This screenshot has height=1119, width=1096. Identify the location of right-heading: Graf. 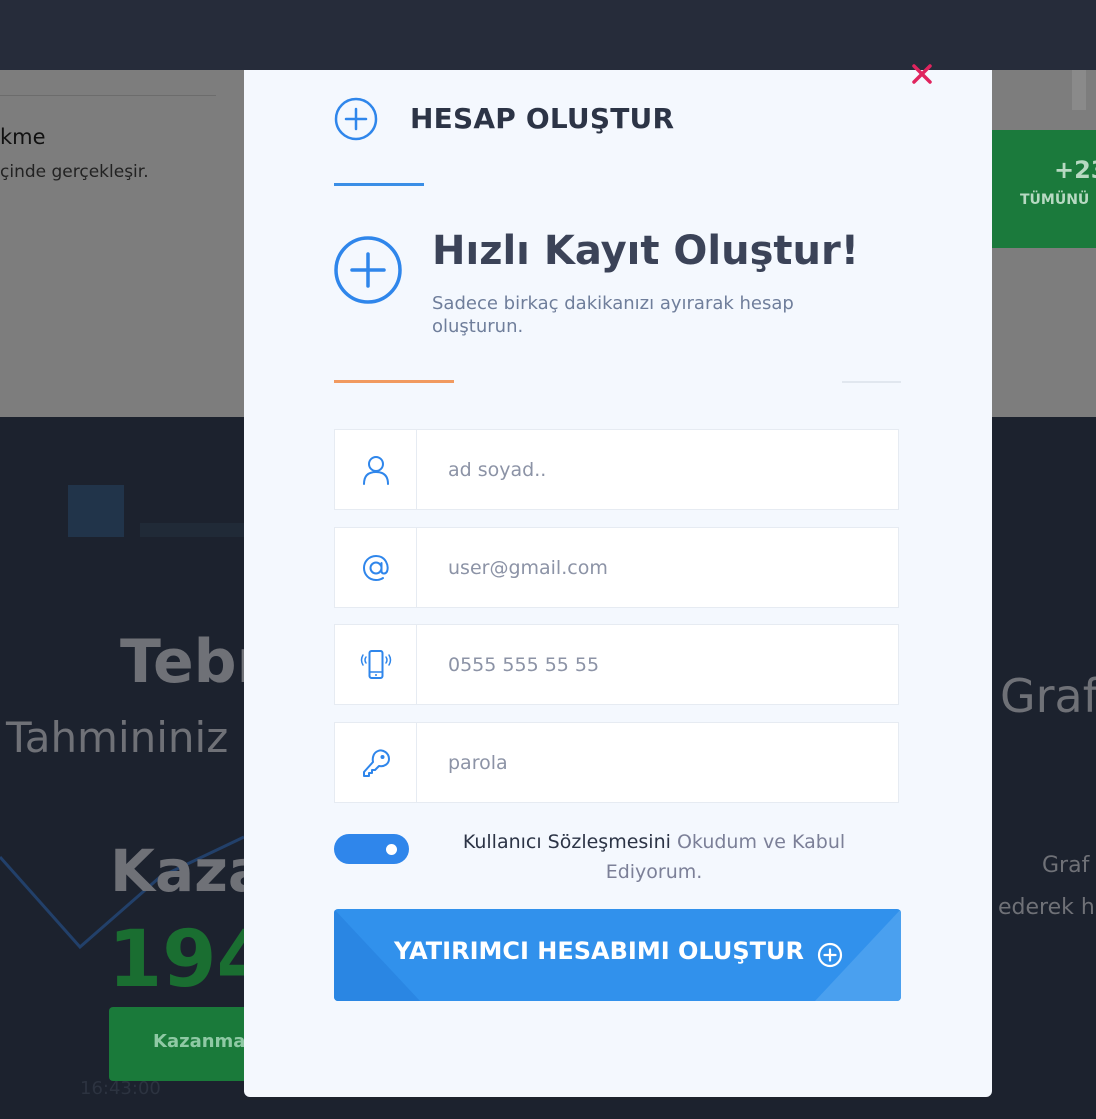
(1048, 696).